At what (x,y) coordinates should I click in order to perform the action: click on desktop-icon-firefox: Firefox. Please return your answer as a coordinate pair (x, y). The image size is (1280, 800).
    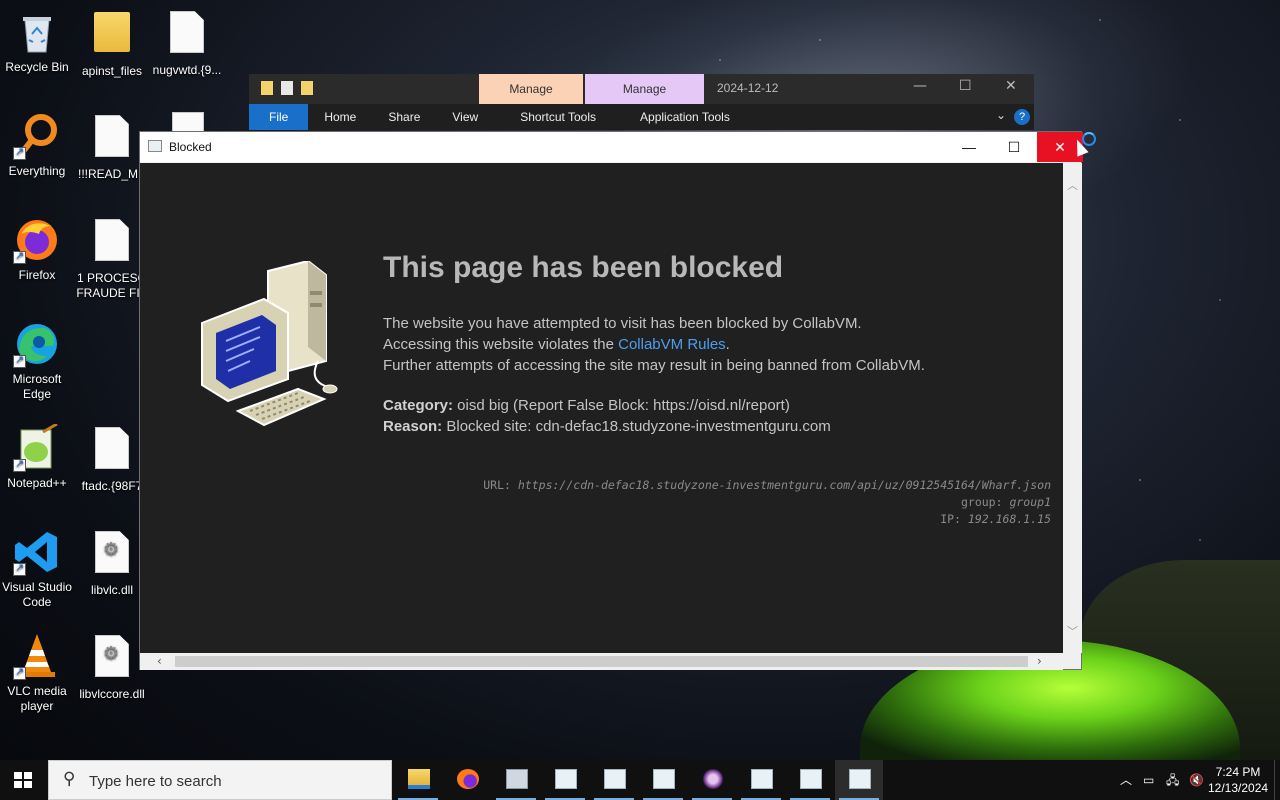
    Looking at the image, I should click on (37, 249).